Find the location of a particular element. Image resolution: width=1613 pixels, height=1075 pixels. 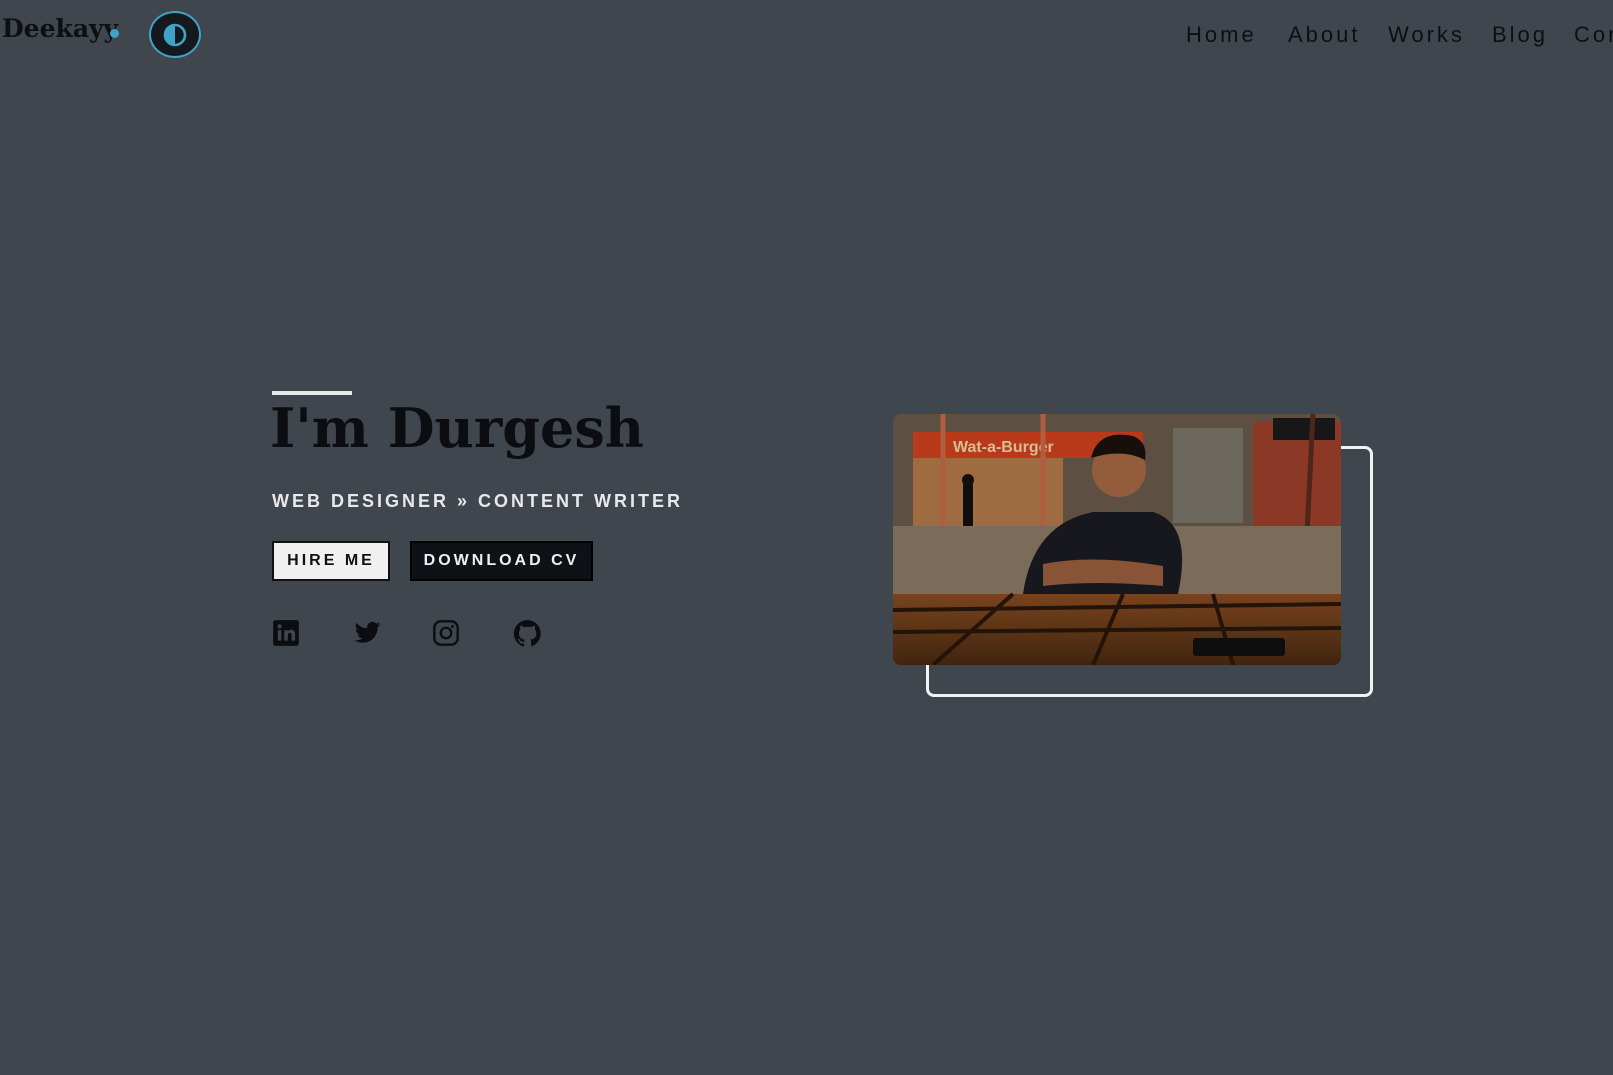

linkedin-link is located at coordinates (286, 633).